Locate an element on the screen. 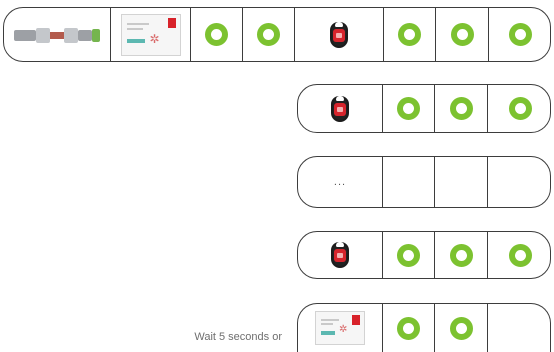 This screenshot has width=554, height=352. sequence-row-5: ✲ is located at coordinates (424, 327).